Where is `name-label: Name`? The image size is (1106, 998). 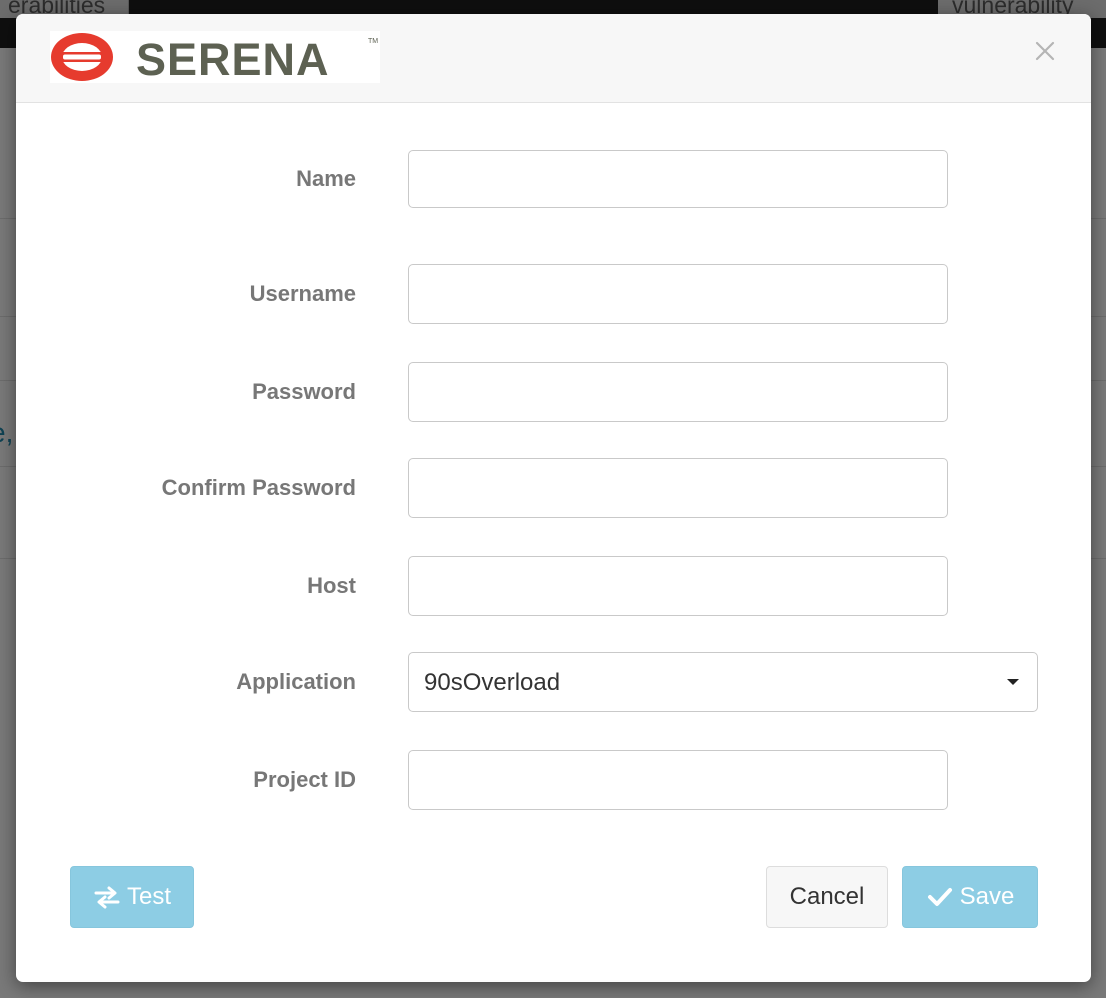
name-label: Name is located at coordinates (326, 178).